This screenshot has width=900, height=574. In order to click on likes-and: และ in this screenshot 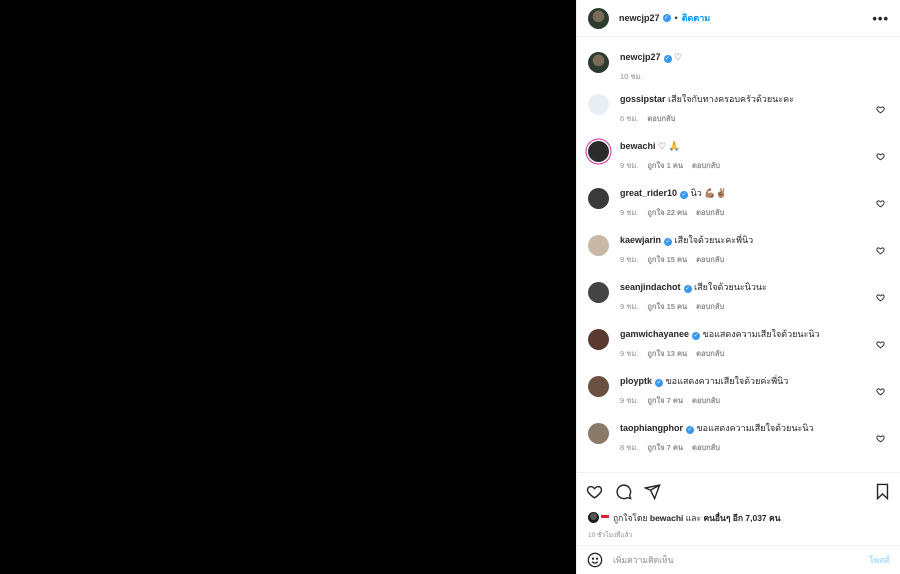, I will do `click(693, 517)`.